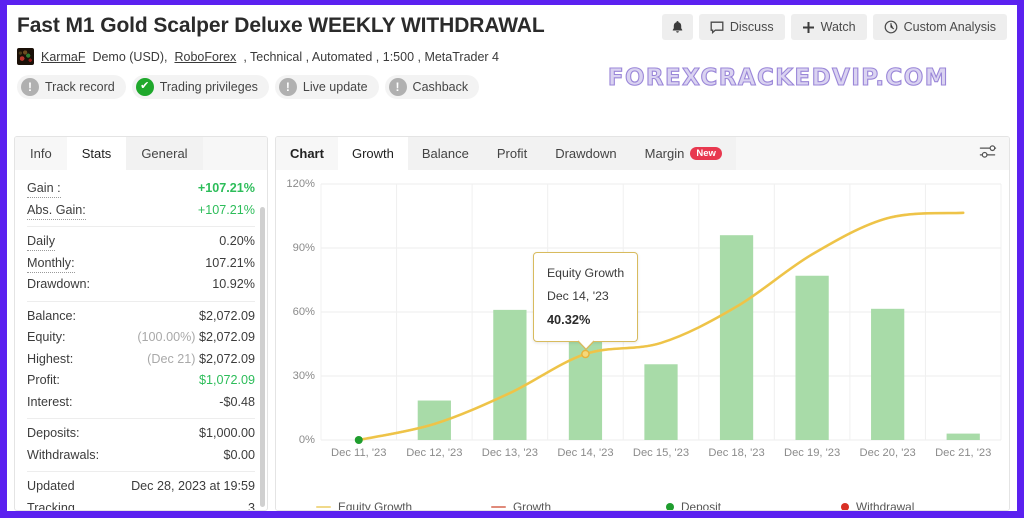  What do you see at coordinates (939, 27) in the screenshot?
I see `custom-analysis-button: Custom Analysis` at bounding box center [939, 27].